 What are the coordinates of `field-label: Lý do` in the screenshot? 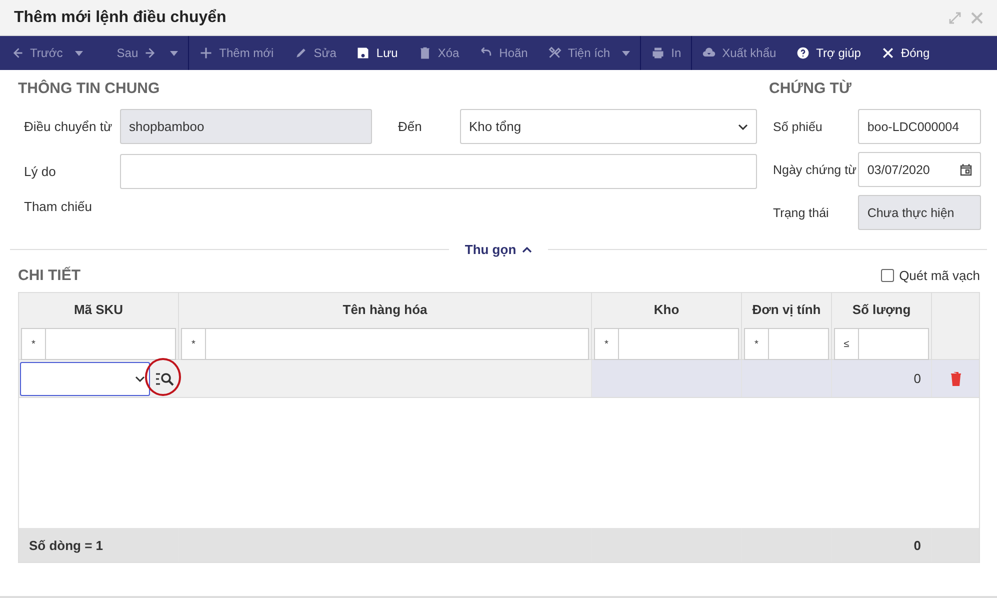 It's located at (40, 171).